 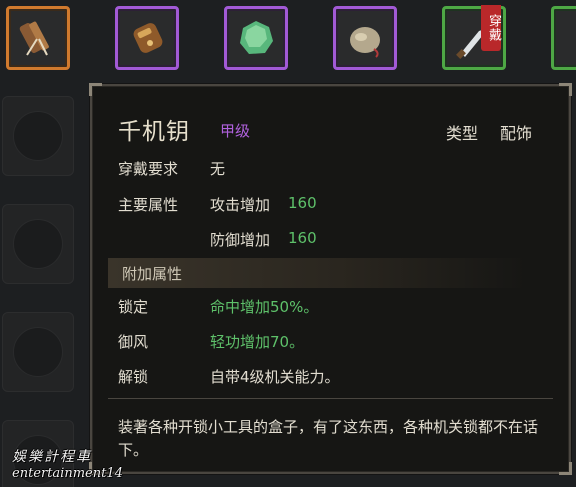 I want to click on item-grade: 甲级, so click(x=235, y=131).